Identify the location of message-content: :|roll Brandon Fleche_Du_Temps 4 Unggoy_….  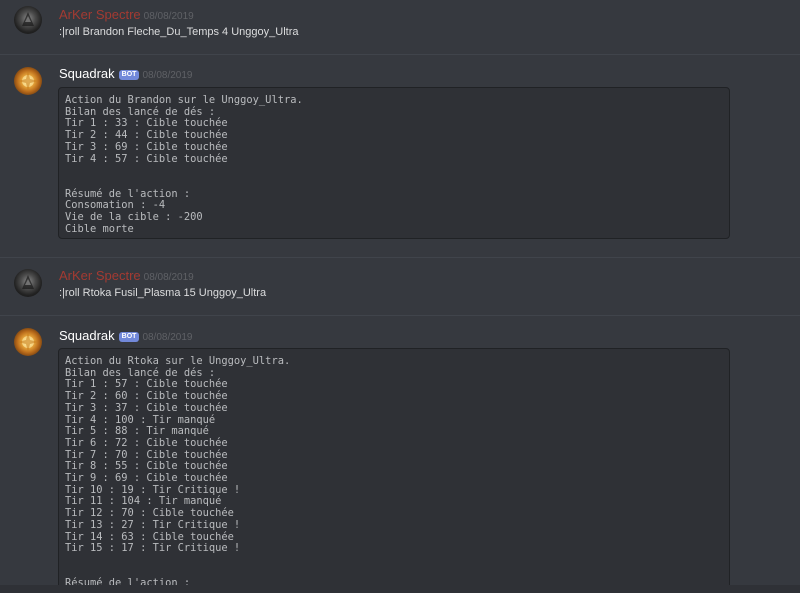
(179, 32).